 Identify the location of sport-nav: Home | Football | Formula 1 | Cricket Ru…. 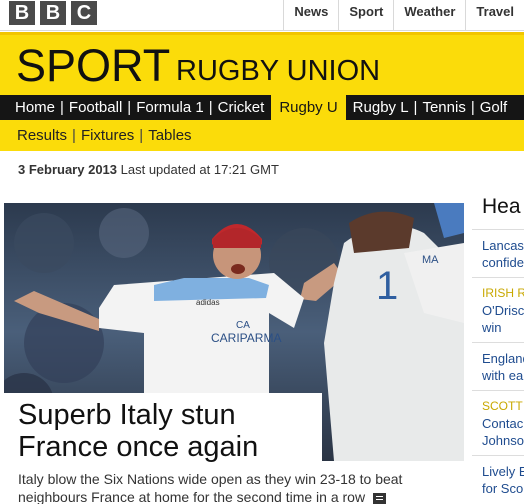
(262, 107).